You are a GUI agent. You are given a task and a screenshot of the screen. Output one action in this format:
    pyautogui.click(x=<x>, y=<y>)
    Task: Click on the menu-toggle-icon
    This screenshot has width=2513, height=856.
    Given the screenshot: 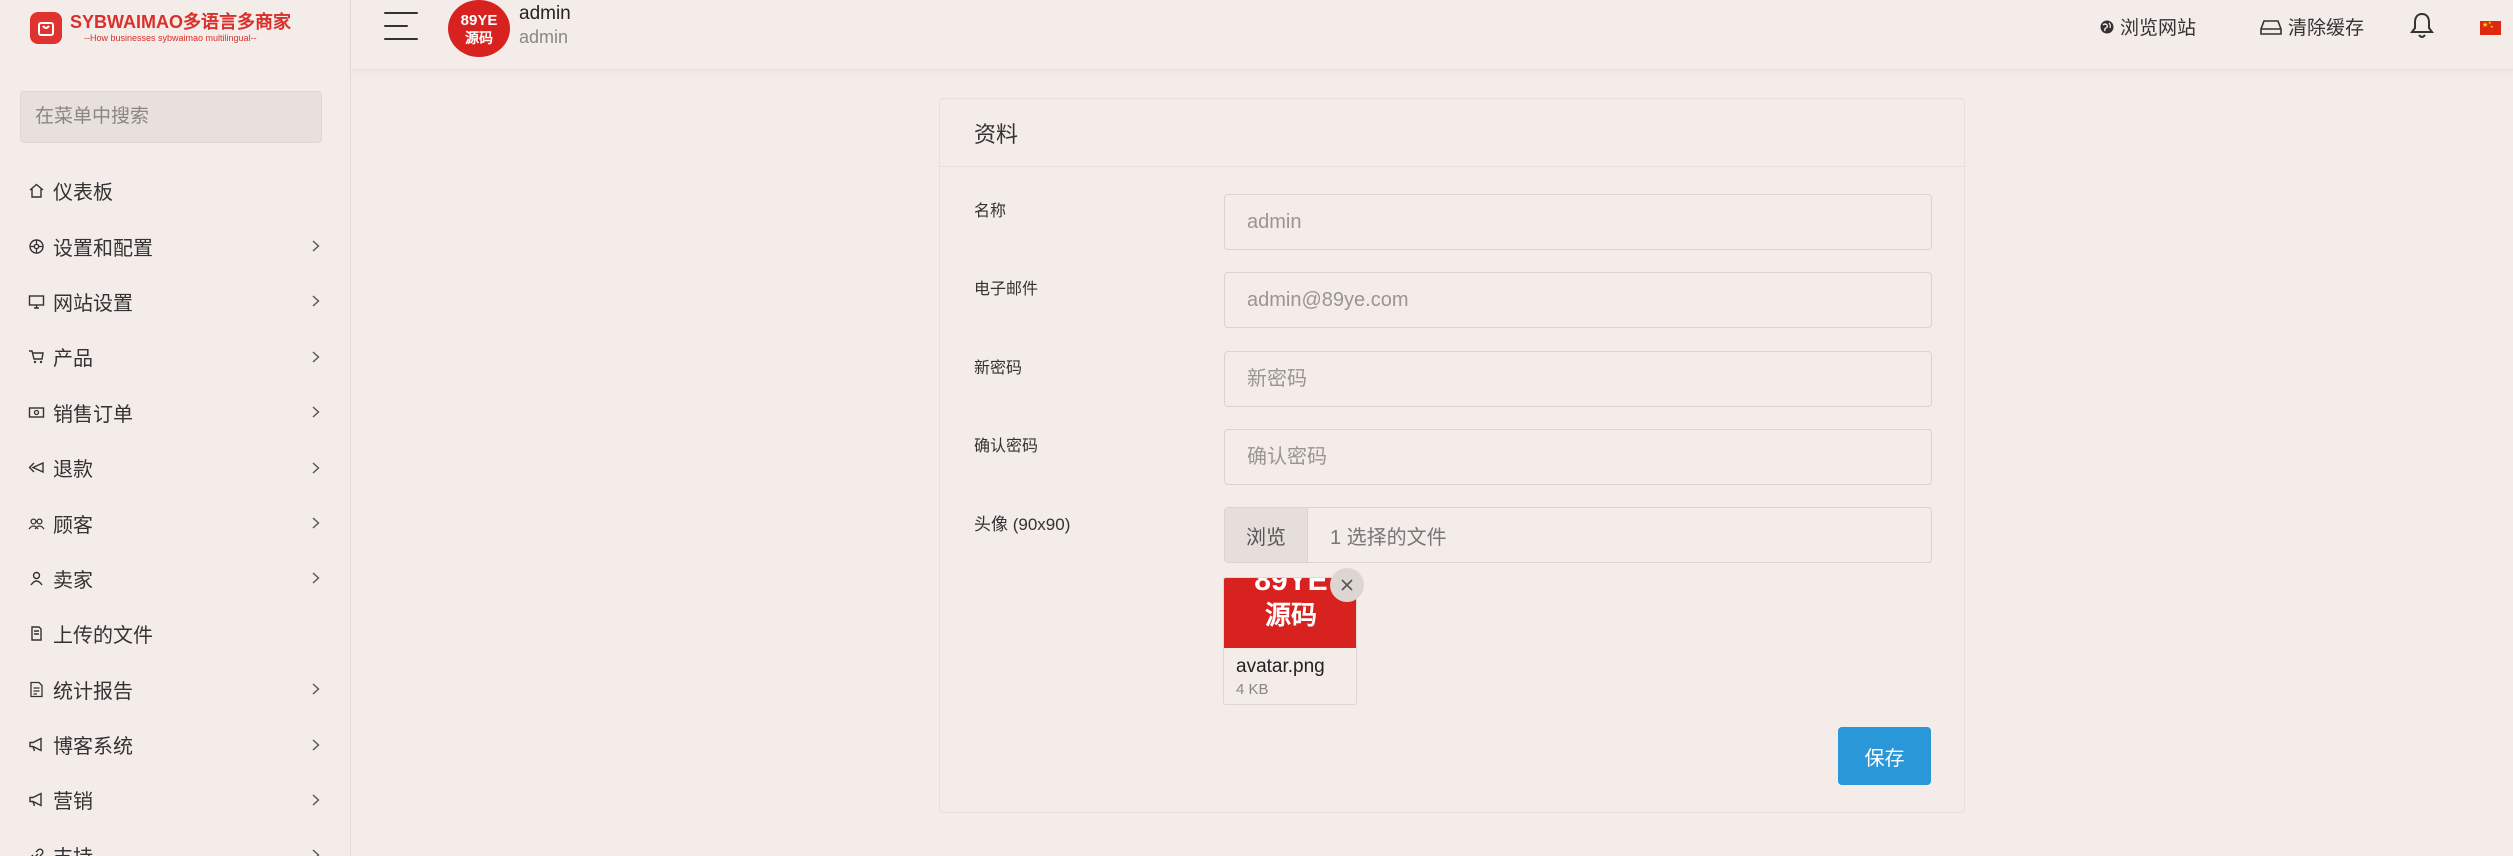 What is the action you would take?
    pyautogui.click(x=401, y=27)
    